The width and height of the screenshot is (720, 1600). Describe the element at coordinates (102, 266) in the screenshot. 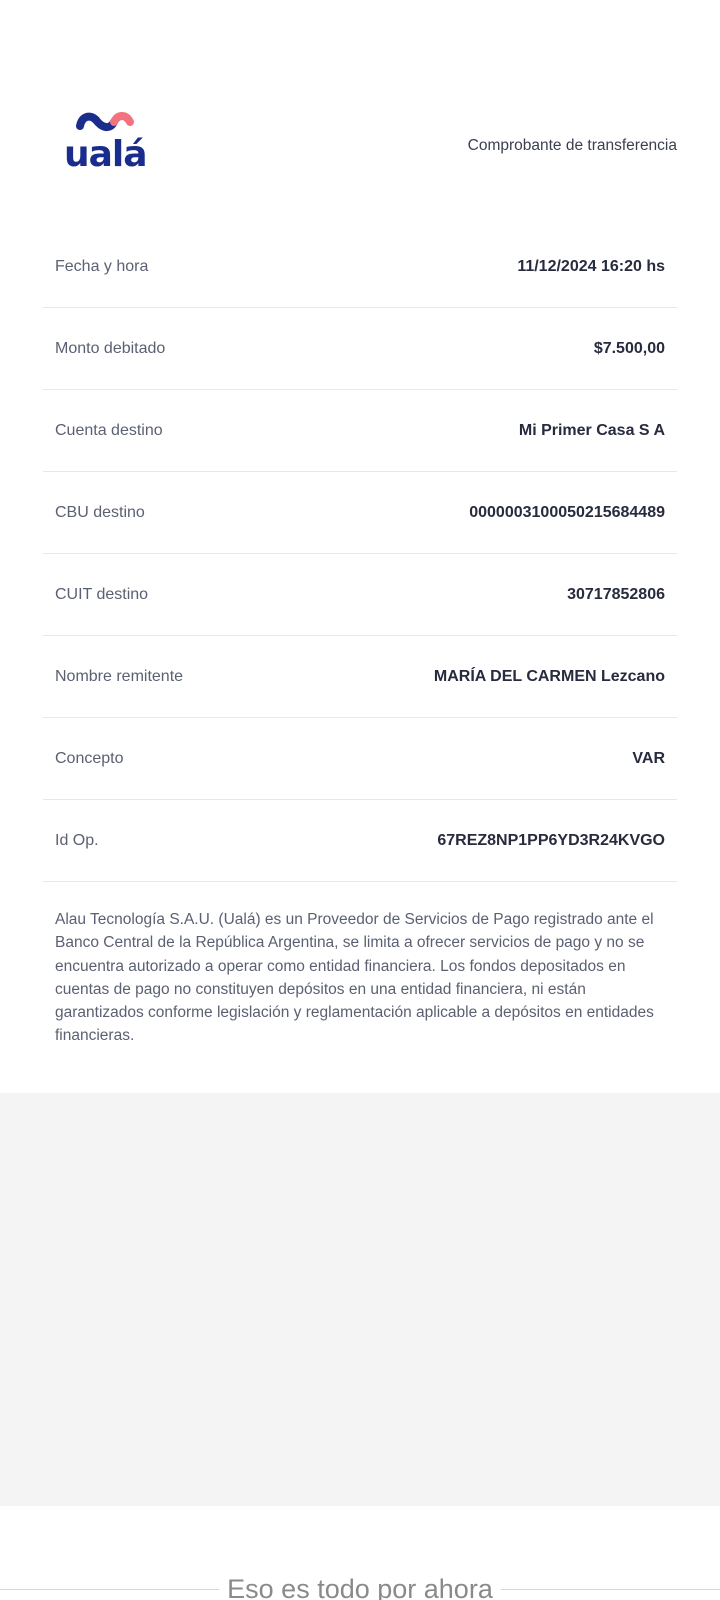

I see `detail-label: Fecha y hora` at that location.